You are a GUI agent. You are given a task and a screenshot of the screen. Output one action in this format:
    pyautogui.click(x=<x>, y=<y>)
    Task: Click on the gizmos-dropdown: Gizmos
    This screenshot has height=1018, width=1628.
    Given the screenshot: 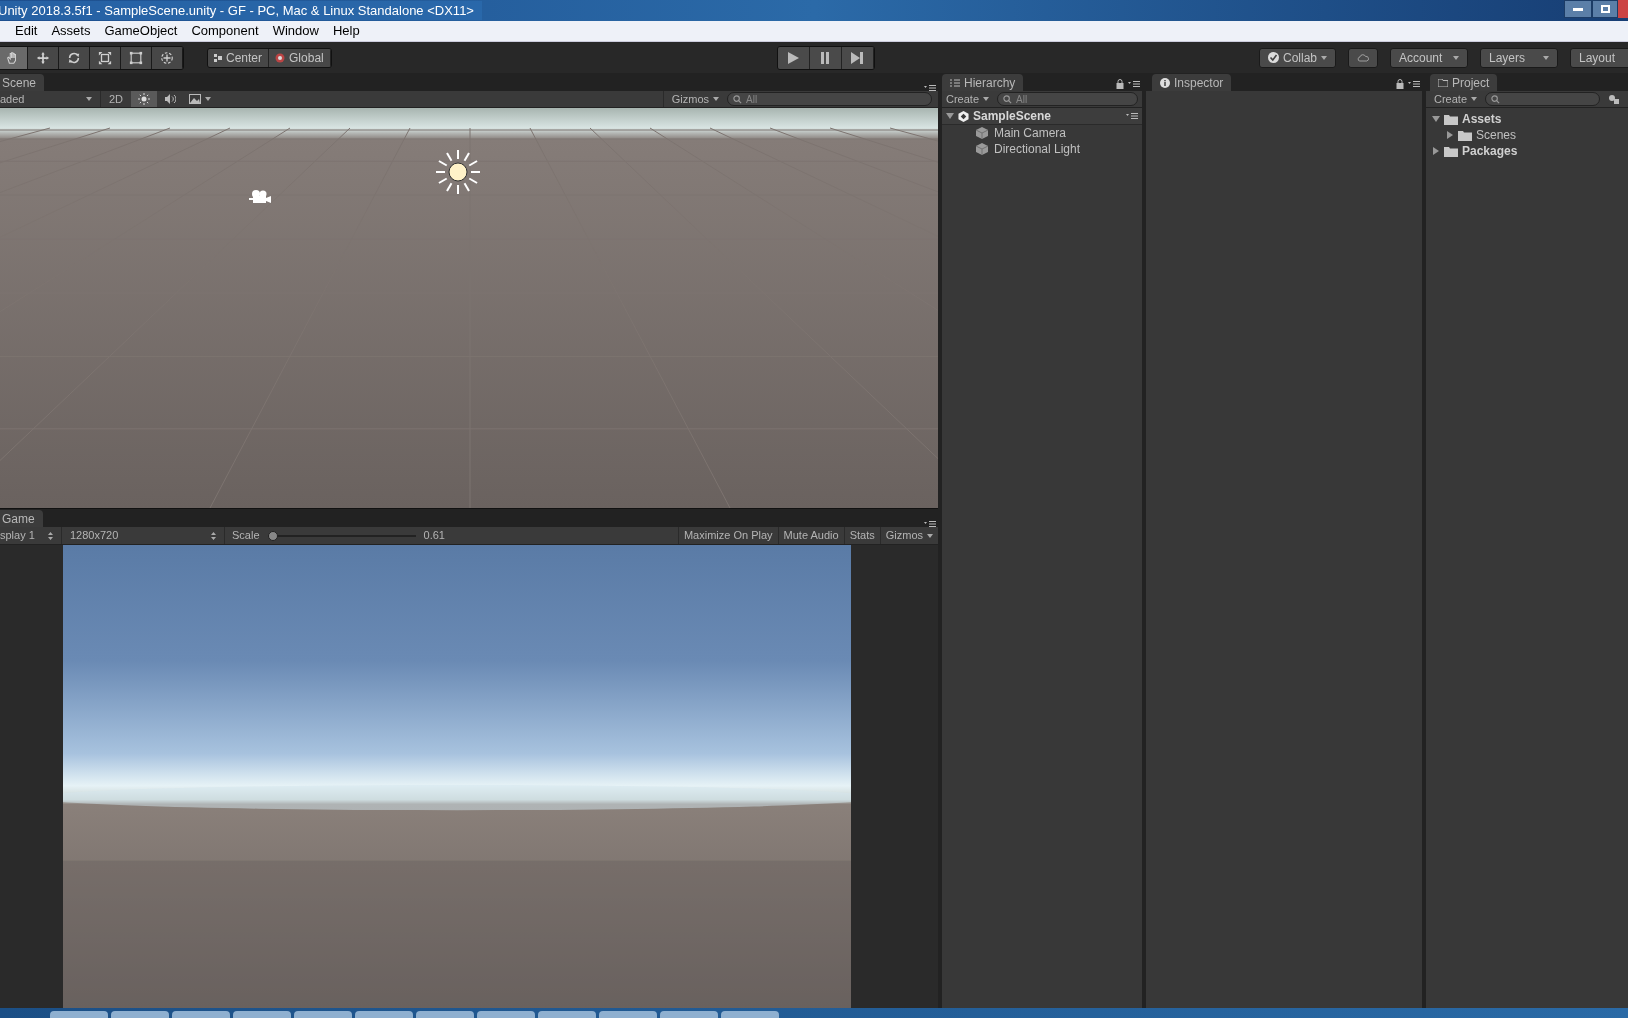 What is the action you would take?
    pyautogui.click(x=908, y=535)
    